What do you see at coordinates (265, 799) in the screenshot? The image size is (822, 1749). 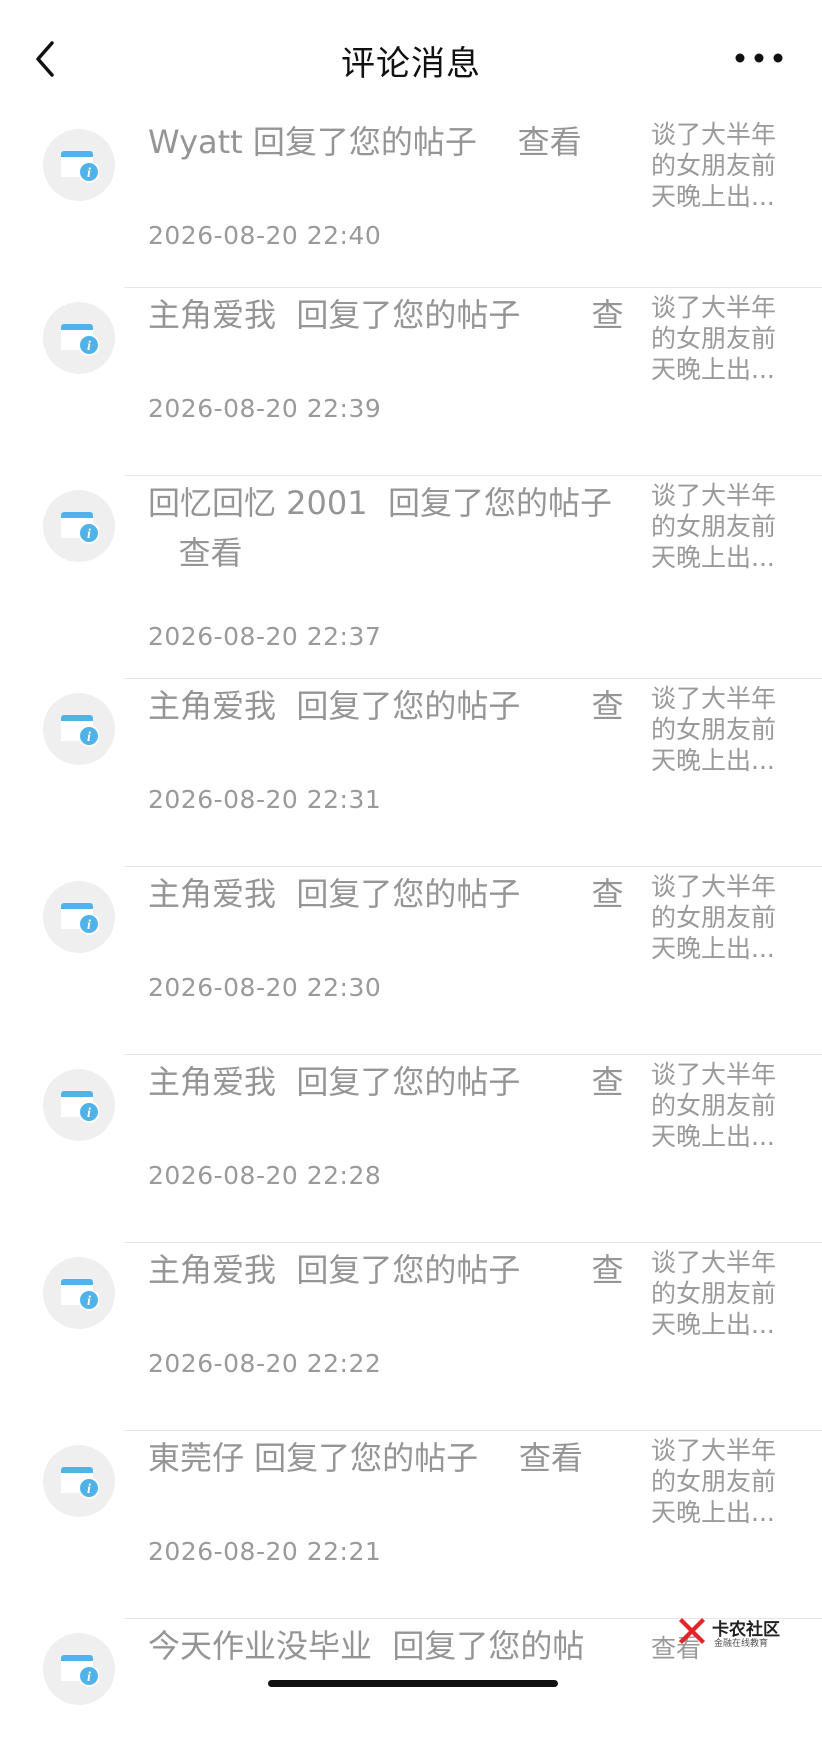 I see `message-timestamp: 2026-08-20 22:31` at bounding box center [265, 799].